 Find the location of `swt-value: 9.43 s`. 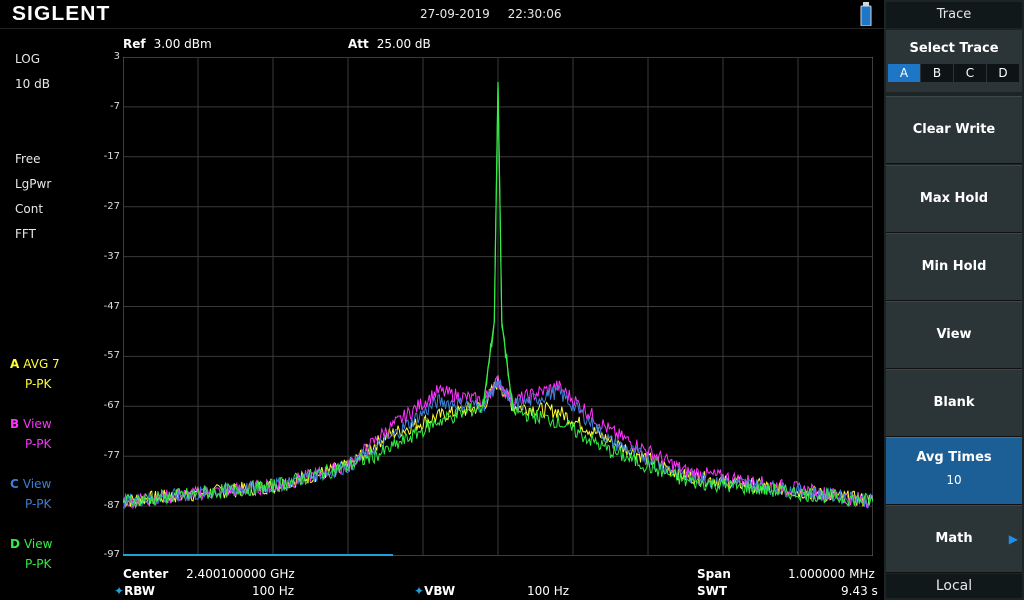

swt-value: 9.43 s is located at coordinates (859, 591).